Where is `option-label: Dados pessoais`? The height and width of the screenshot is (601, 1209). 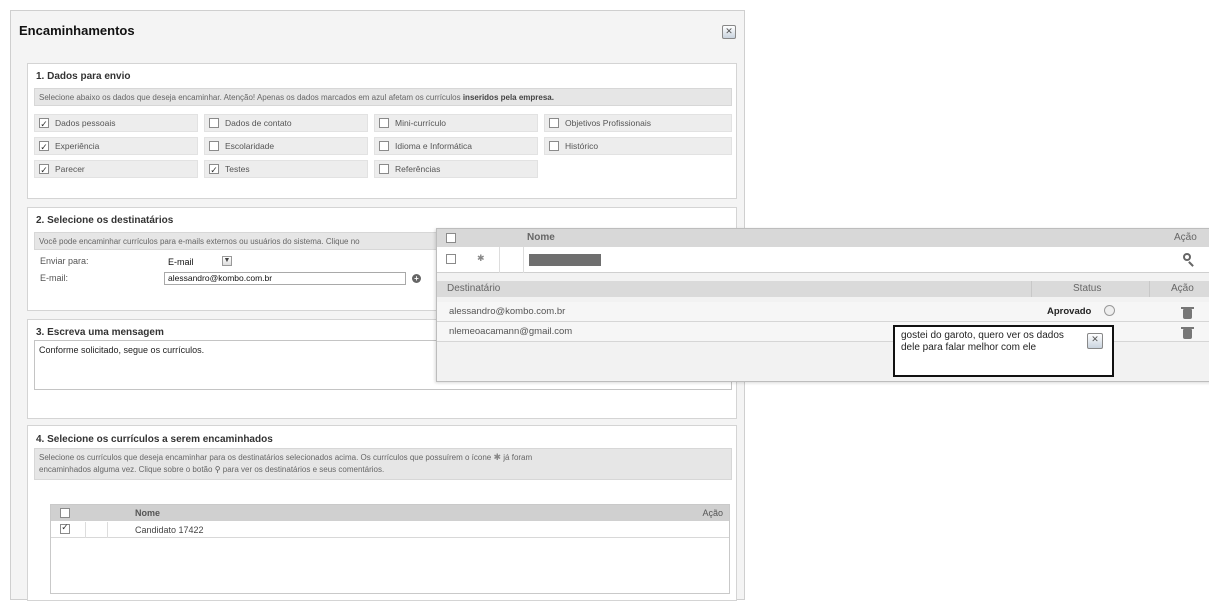 option-label: Dados pessoais is located at coordinates (85, 123).